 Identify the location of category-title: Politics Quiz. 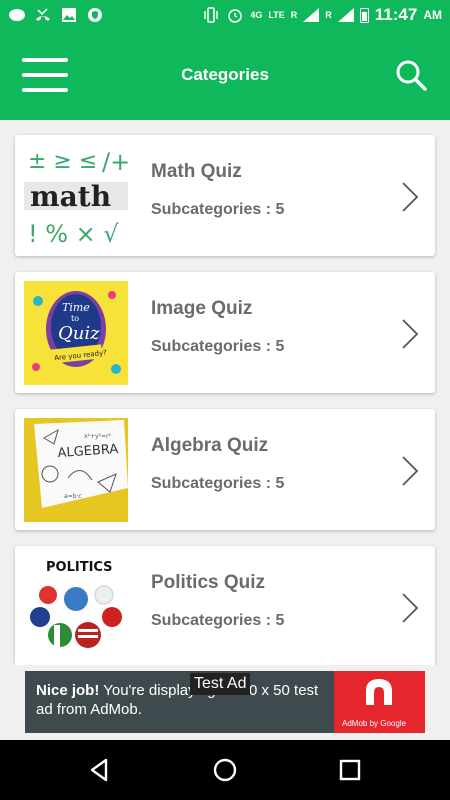
(208, 582).